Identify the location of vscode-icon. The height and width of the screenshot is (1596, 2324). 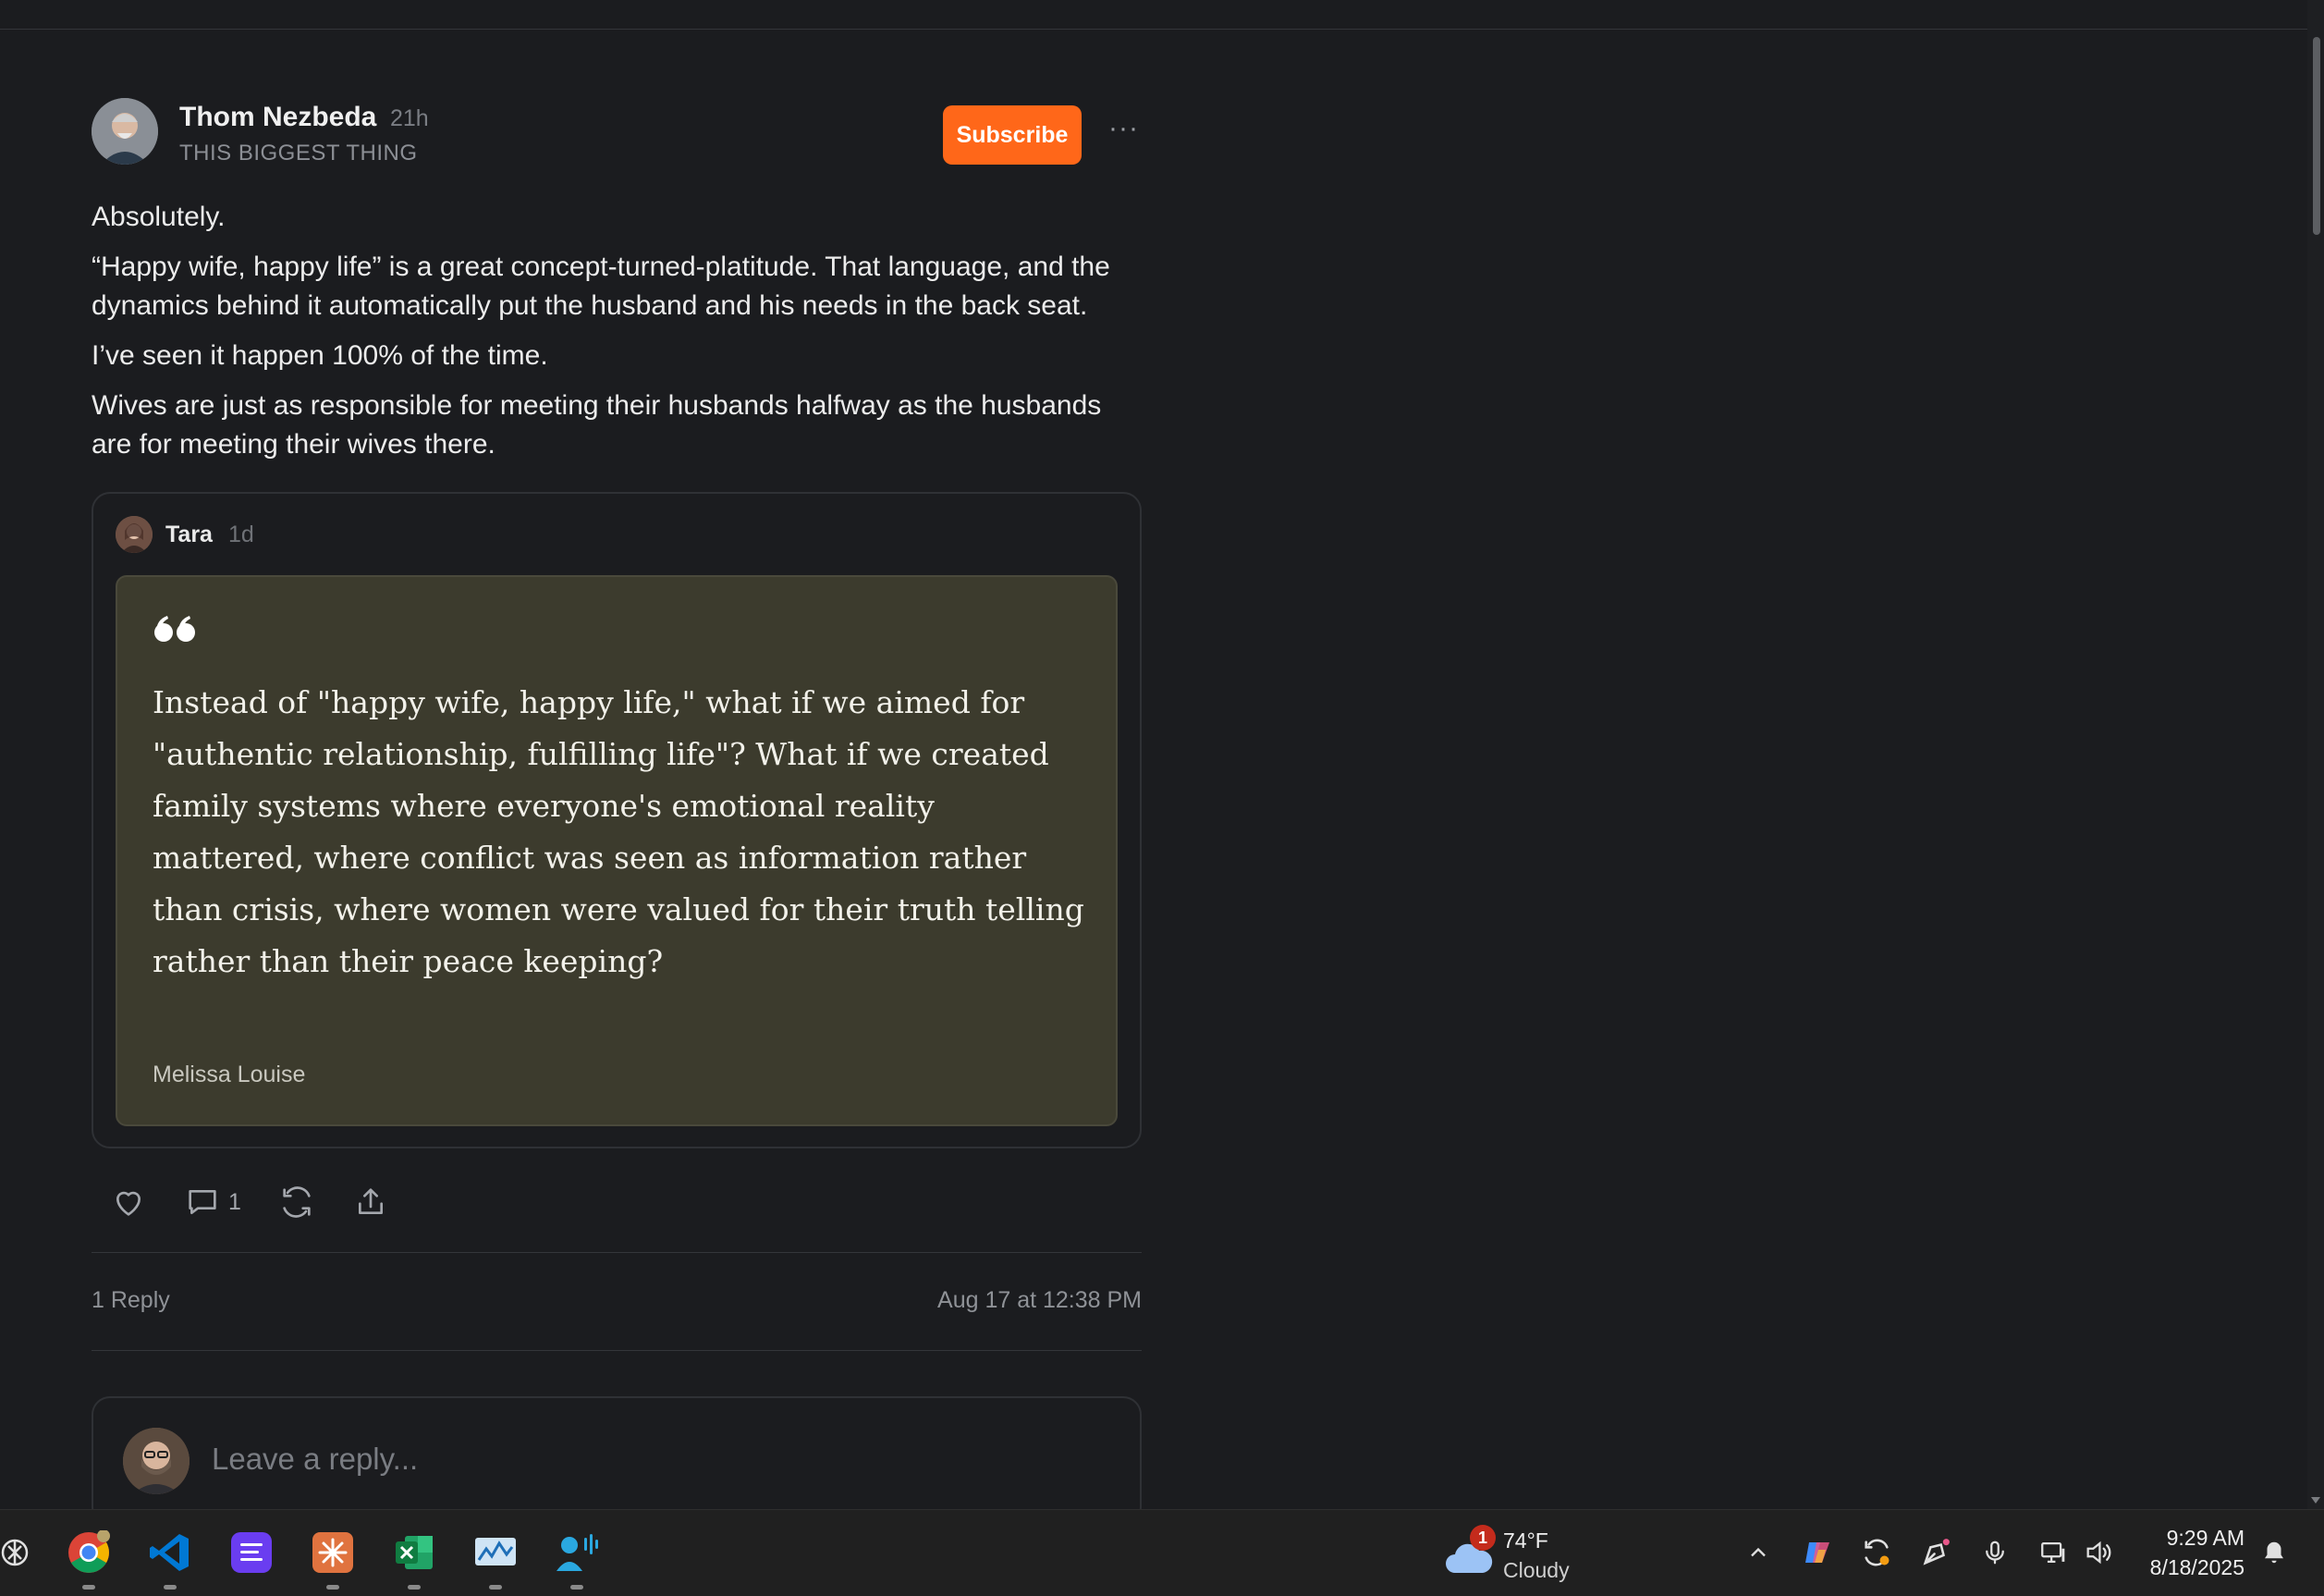
(170, 1559).